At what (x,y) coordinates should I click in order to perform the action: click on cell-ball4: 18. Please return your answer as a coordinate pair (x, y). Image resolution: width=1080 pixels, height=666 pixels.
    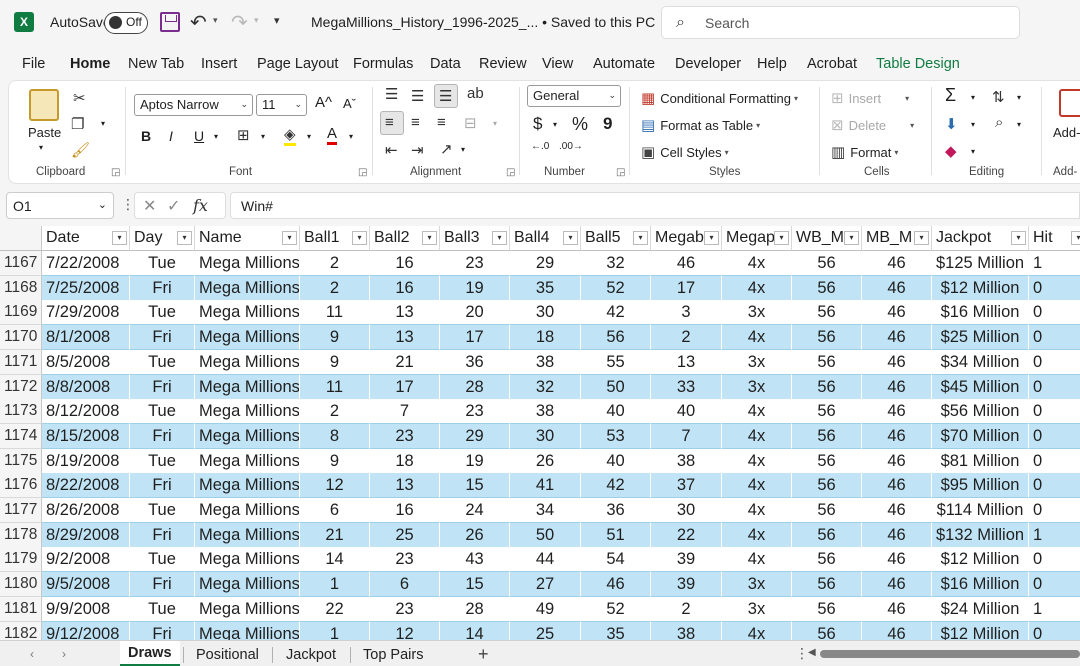
    Looking at the image, I should click on (545, 338).